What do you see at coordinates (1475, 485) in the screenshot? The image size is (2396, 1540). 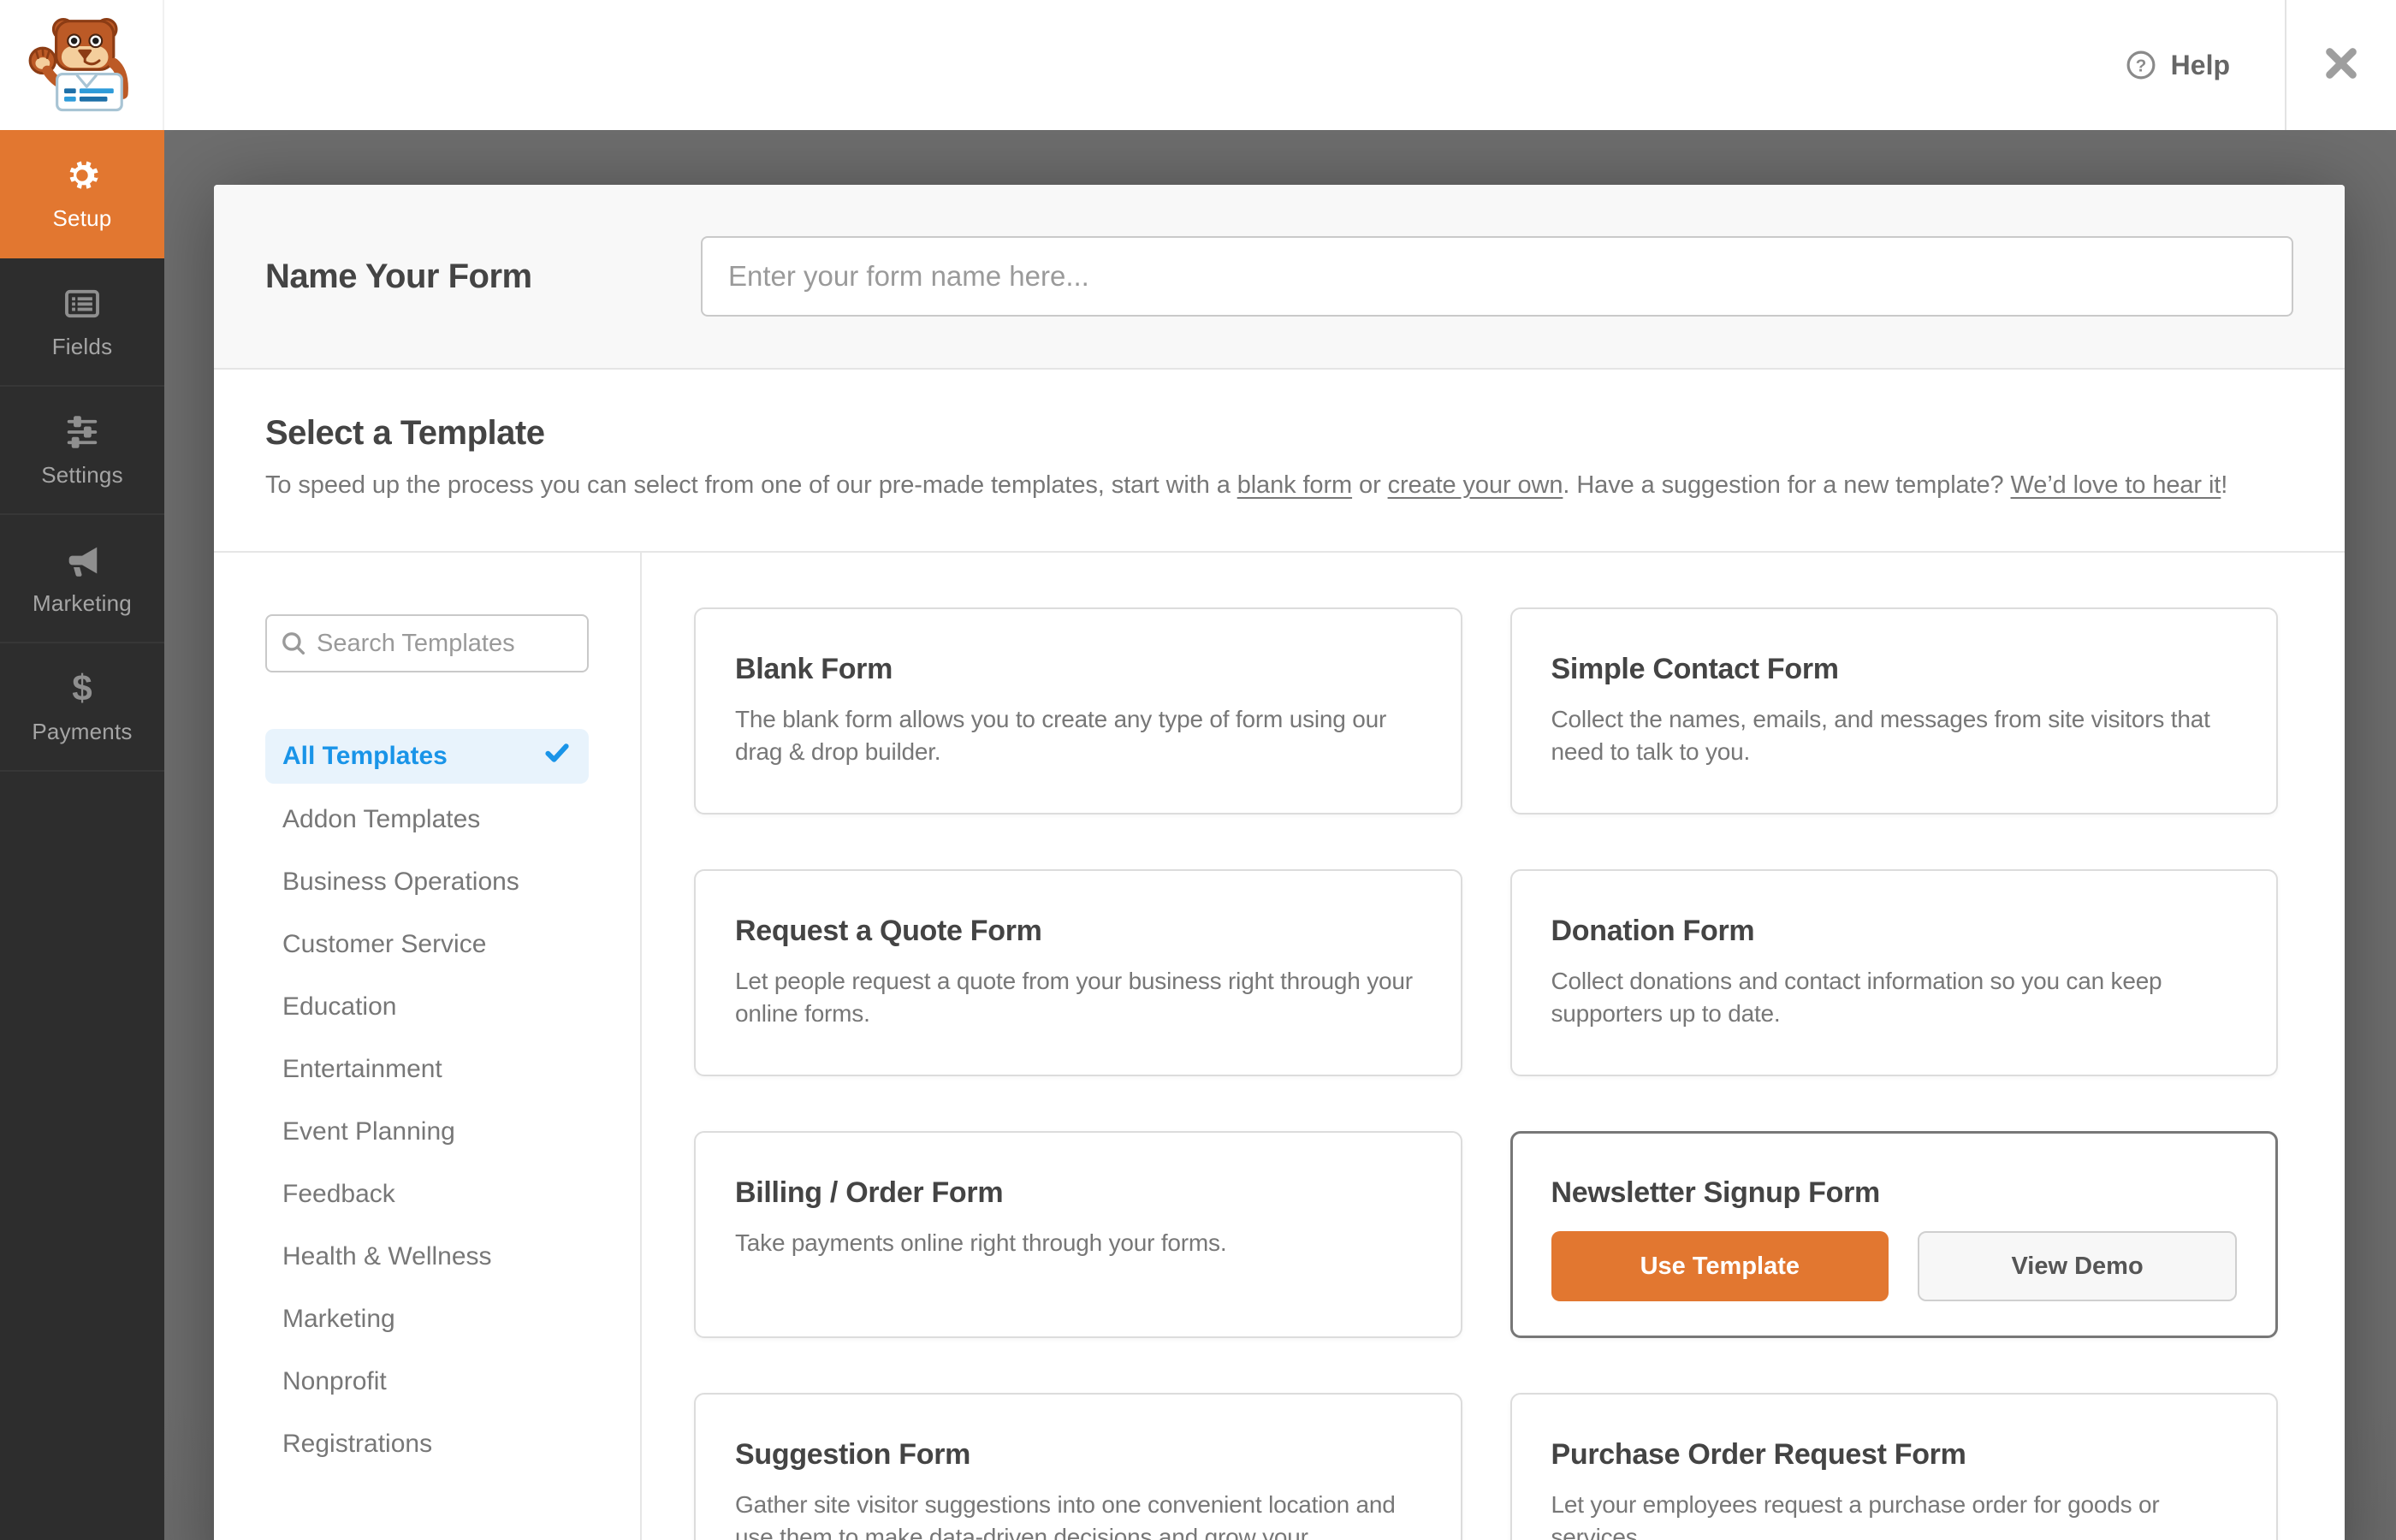 I see `create-your-own-link: create your own` at bounding box center [1475, 485].